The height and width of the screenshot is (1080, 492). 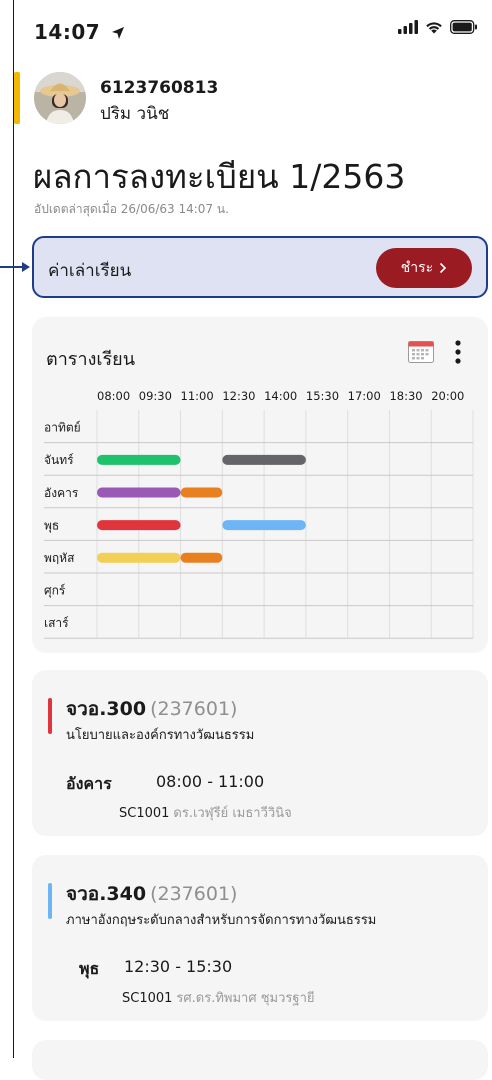 I want to click on page-title: ผลการลงทะเบียน 1/2563, so click(x=219, y=176).